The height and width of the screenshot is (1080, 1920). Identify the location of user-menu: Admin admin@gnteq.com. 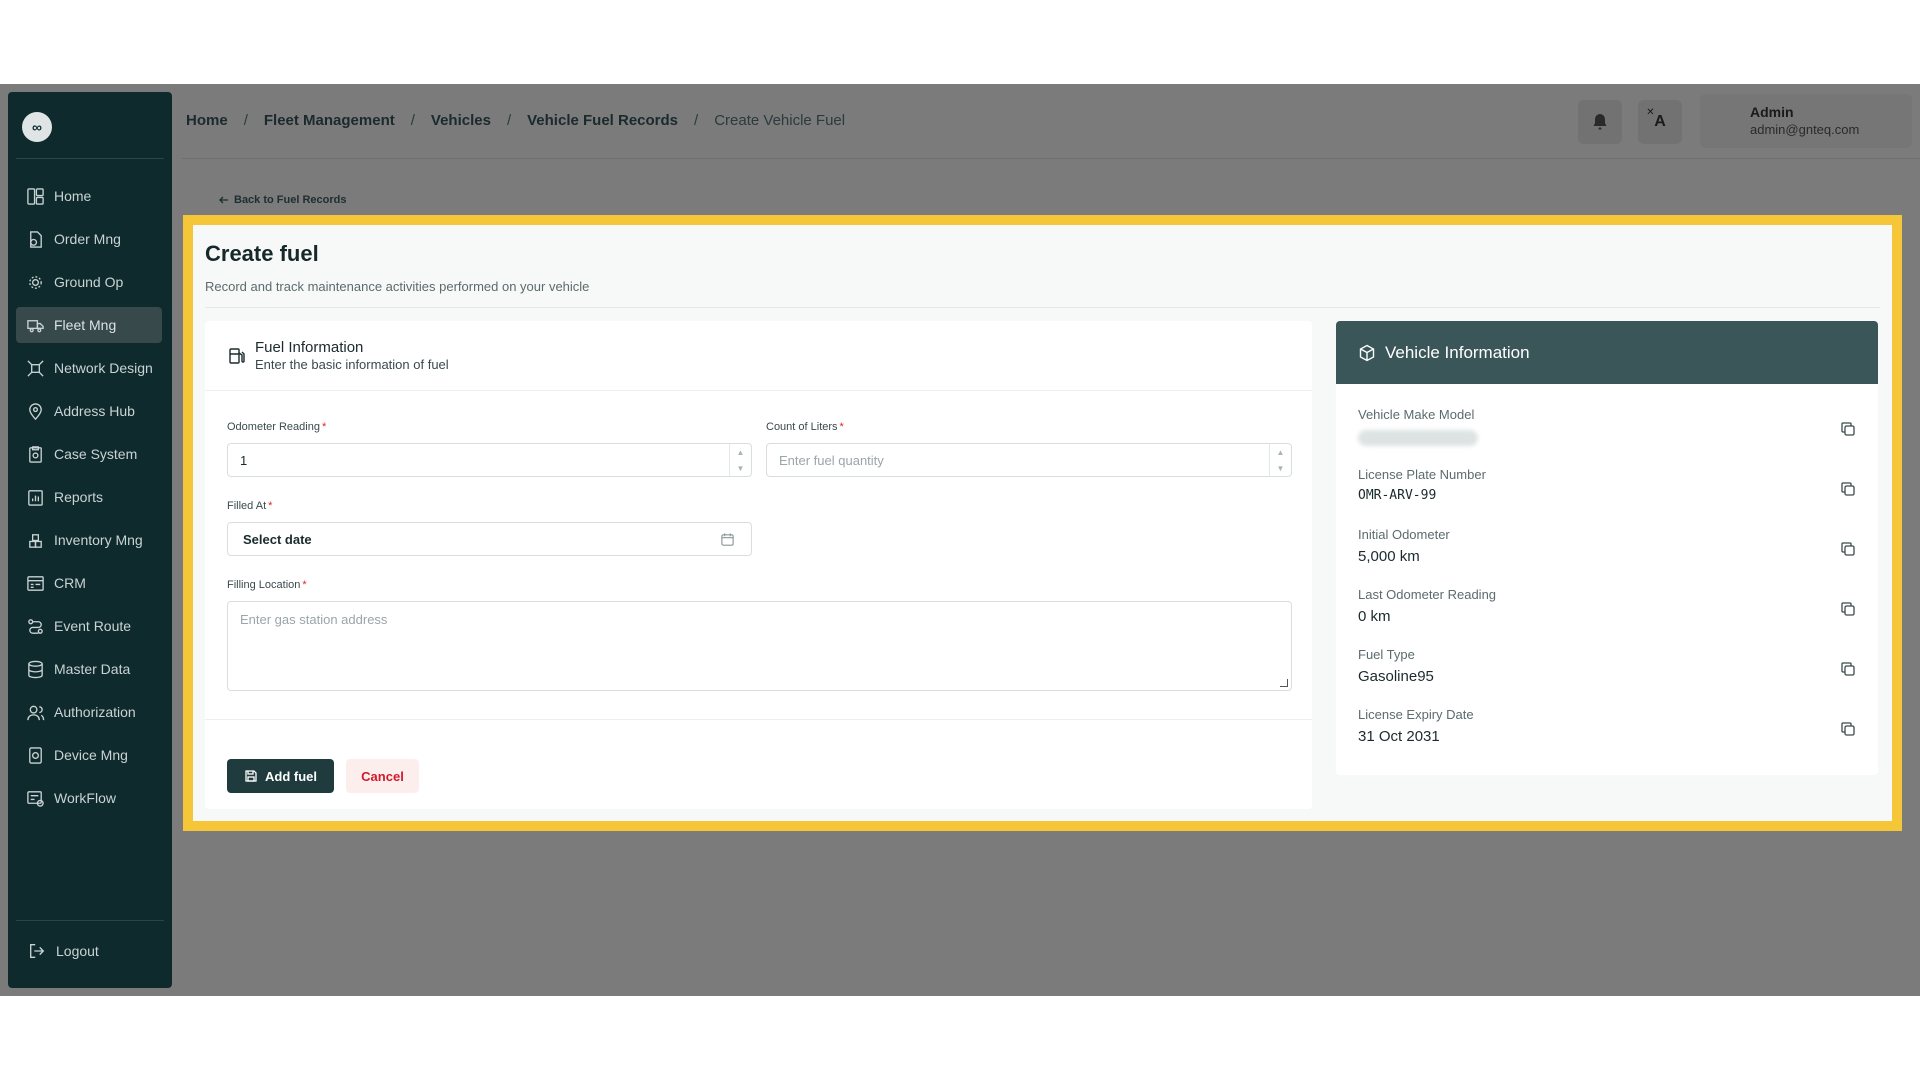
(1806, 121).